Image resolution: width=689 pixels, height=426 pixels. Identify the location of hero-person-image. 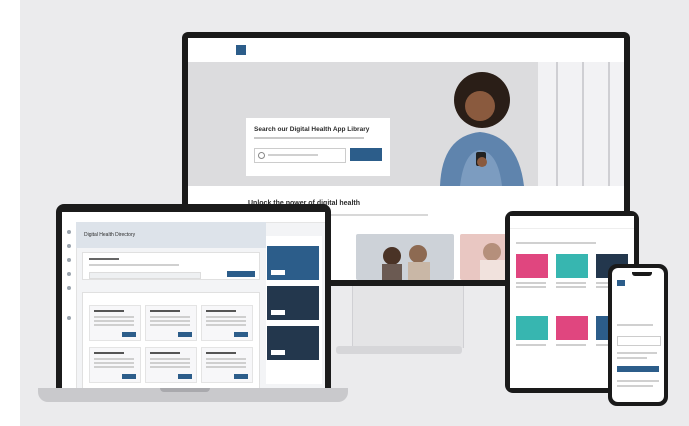
(482, 129).